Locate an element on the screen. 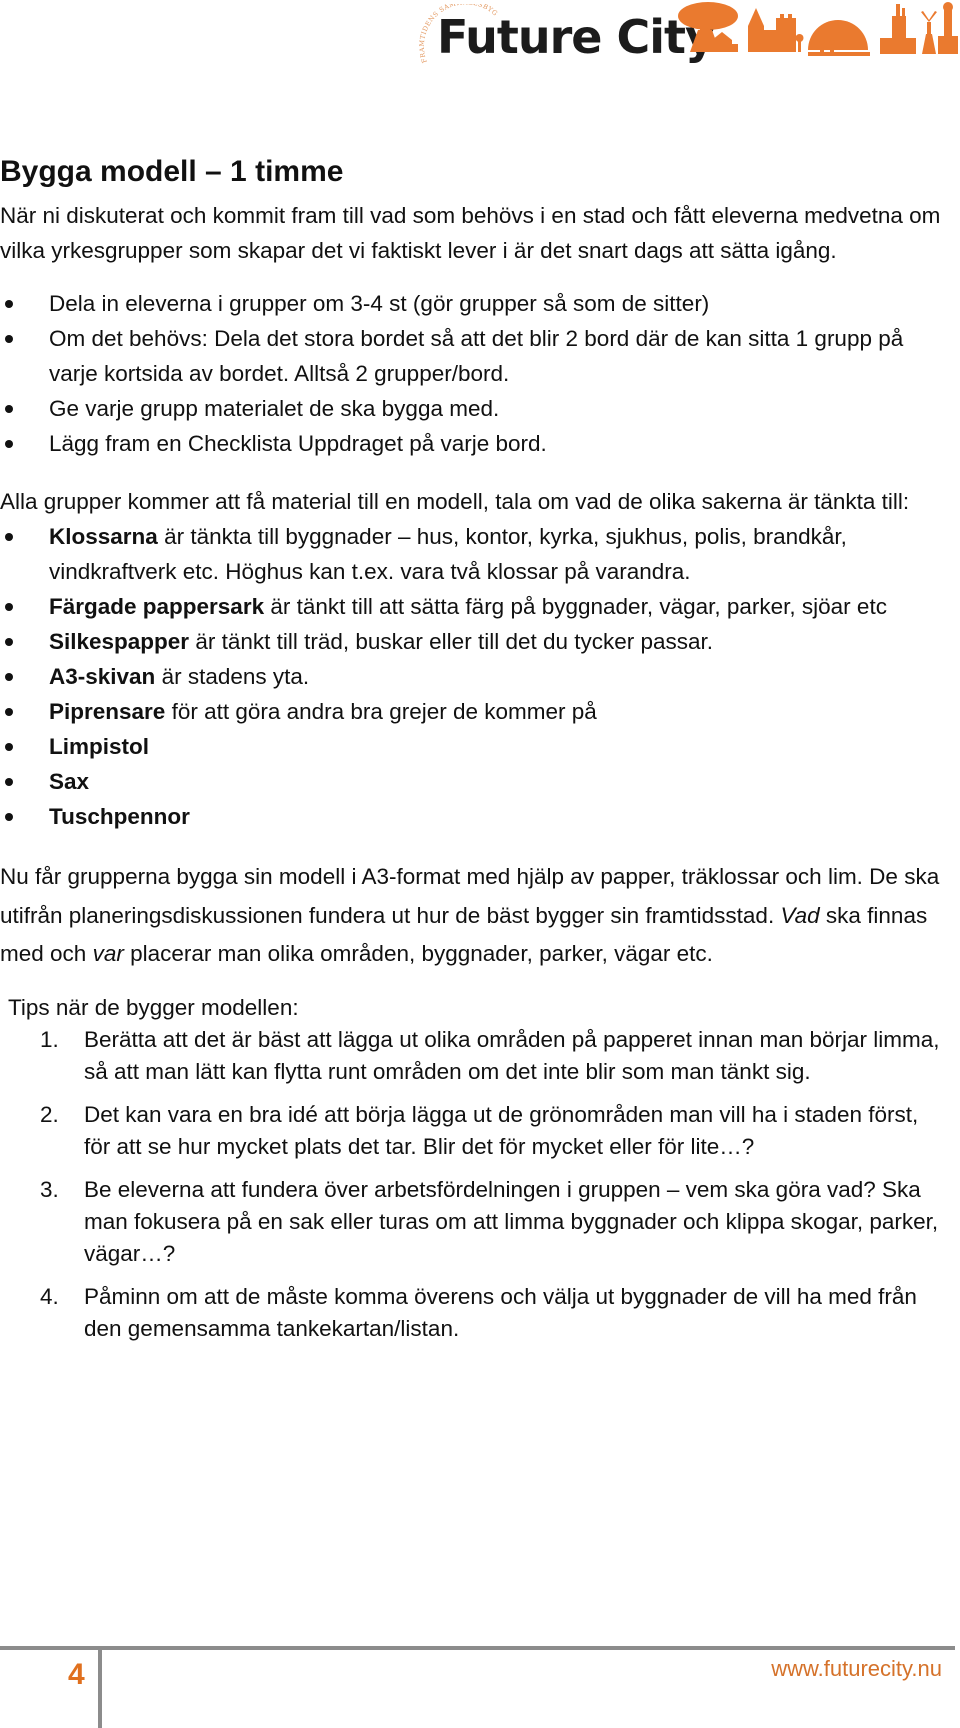 The image size is (960, 1728). website-link: www.futurecity.nu is located at coordinates (856, 1669).